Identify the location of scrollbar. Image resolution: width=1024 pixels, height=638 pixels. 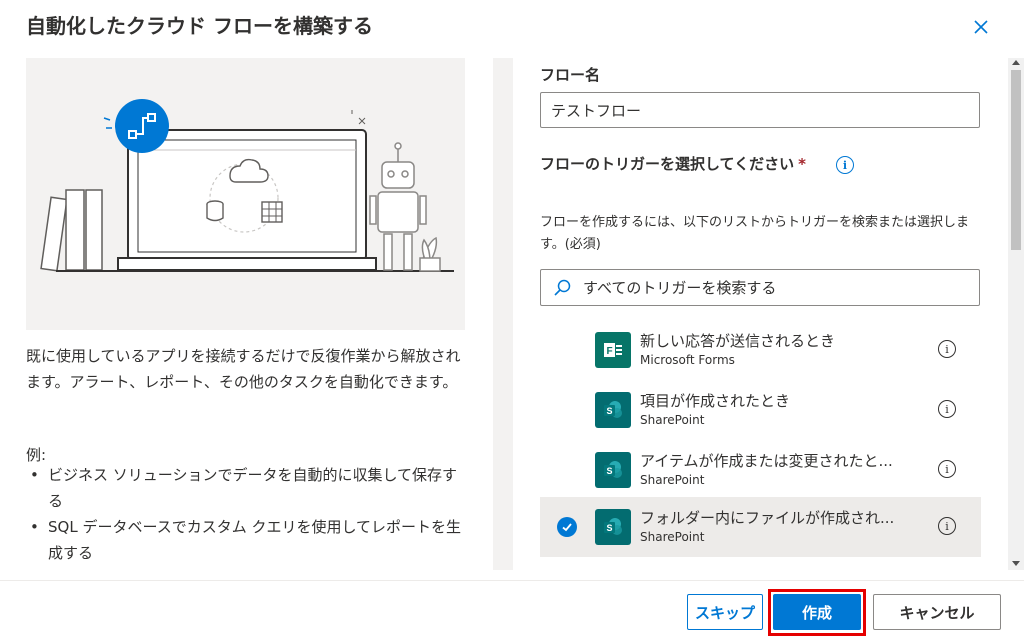
(1016, 314).